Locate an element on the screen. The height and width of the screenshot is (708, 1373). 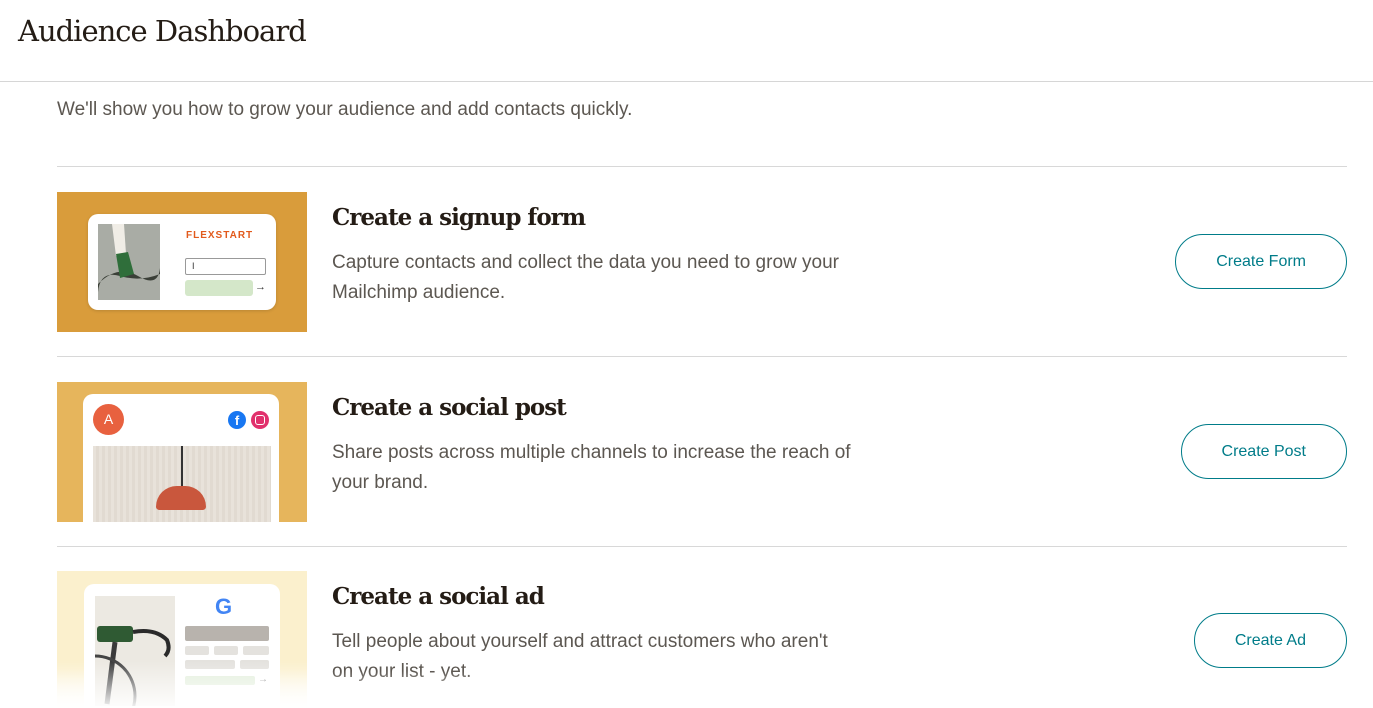
lamp-photo is located at coordinates (182, 484).